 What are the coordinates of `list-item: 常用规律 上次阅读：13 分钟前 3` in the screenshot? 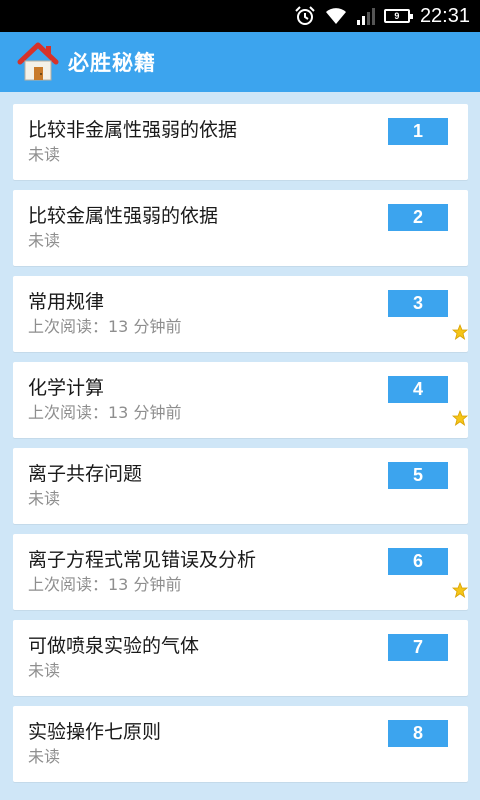 It's located at (240, 314).